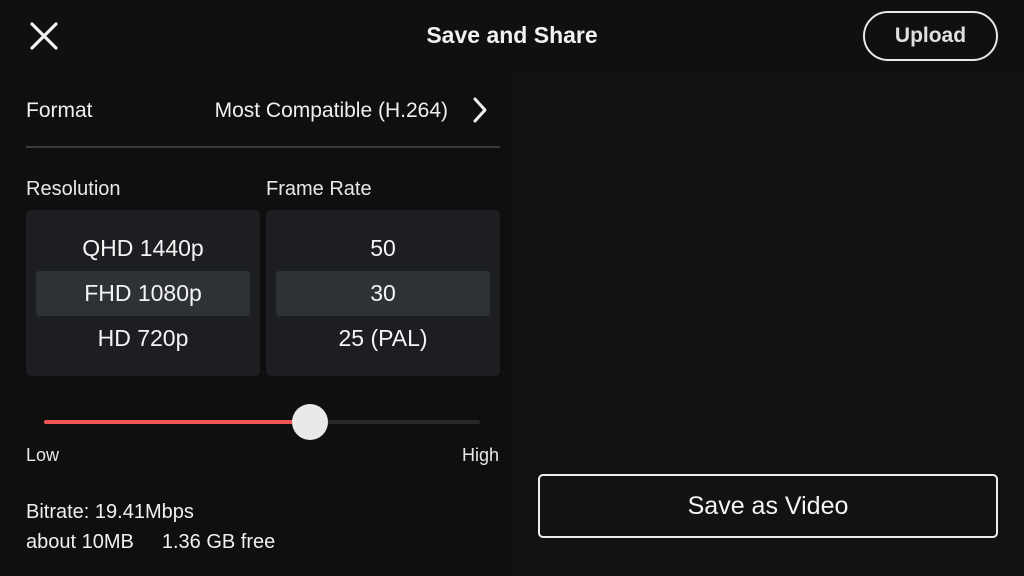  I want to click on resolution-option: HD 720p, so click(143, 338).